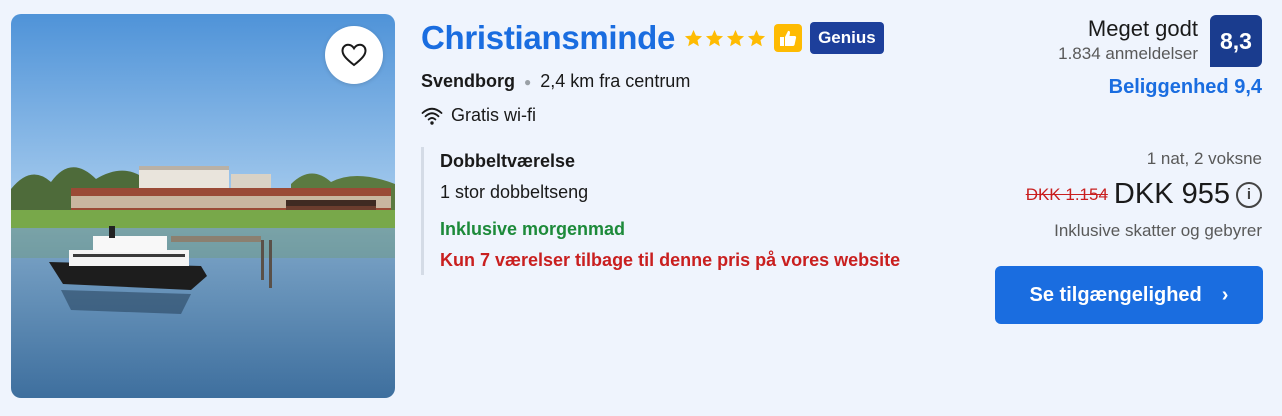  I want to click on review-word: Meget godt, so click(1142, 28).